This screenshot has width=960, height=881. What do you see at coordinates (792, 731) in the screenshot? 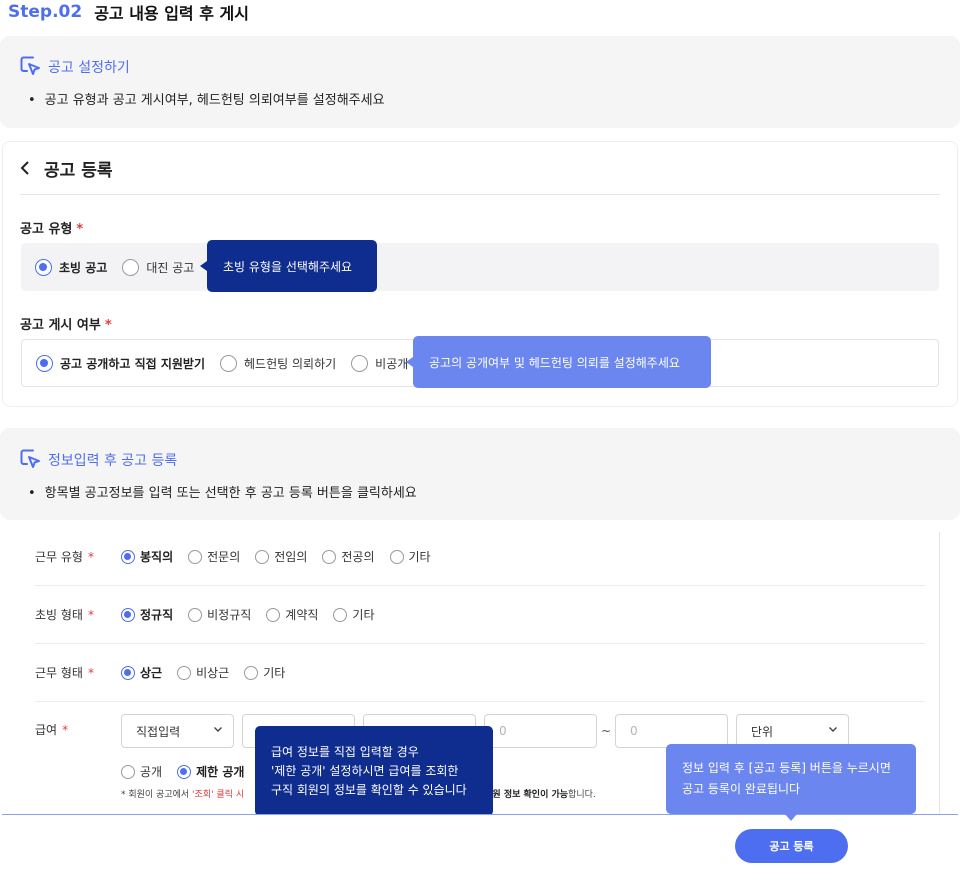
I see `salary-unit-select: 단위` at bounding box center [792, 731].